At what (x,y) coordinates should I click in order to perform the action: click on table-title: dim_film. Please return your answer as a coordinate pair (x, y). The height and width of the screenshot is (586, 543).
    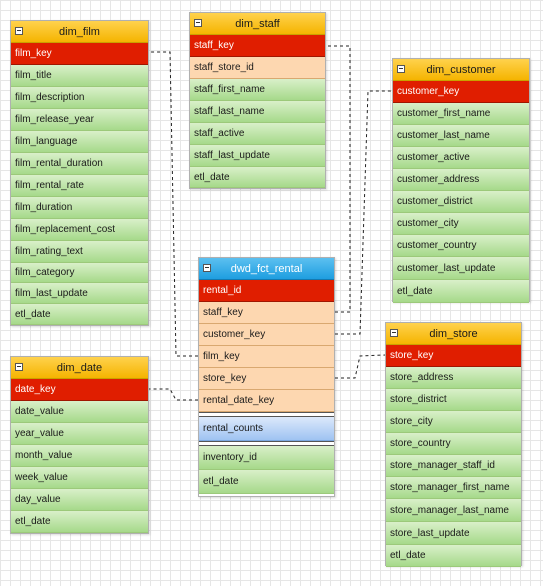
    Looking at the image, I should click on (79, 32).